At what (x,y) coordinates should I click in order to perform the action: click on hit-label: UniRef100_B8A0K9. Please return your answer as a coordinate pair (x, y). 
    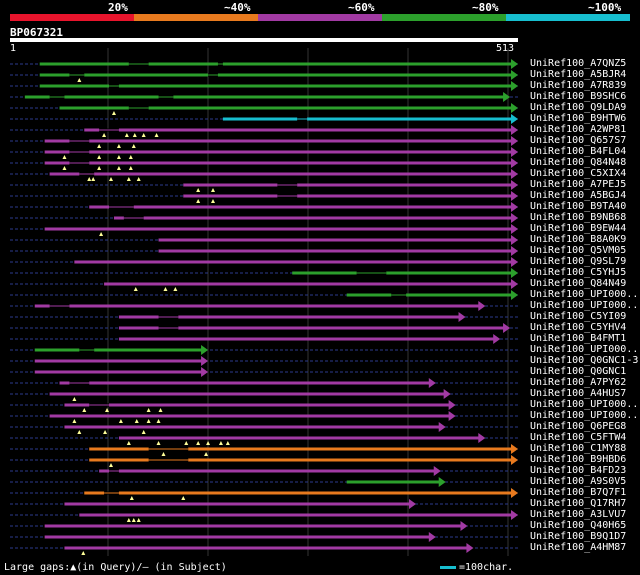
    Looking at the image, I should click on (578, 239).